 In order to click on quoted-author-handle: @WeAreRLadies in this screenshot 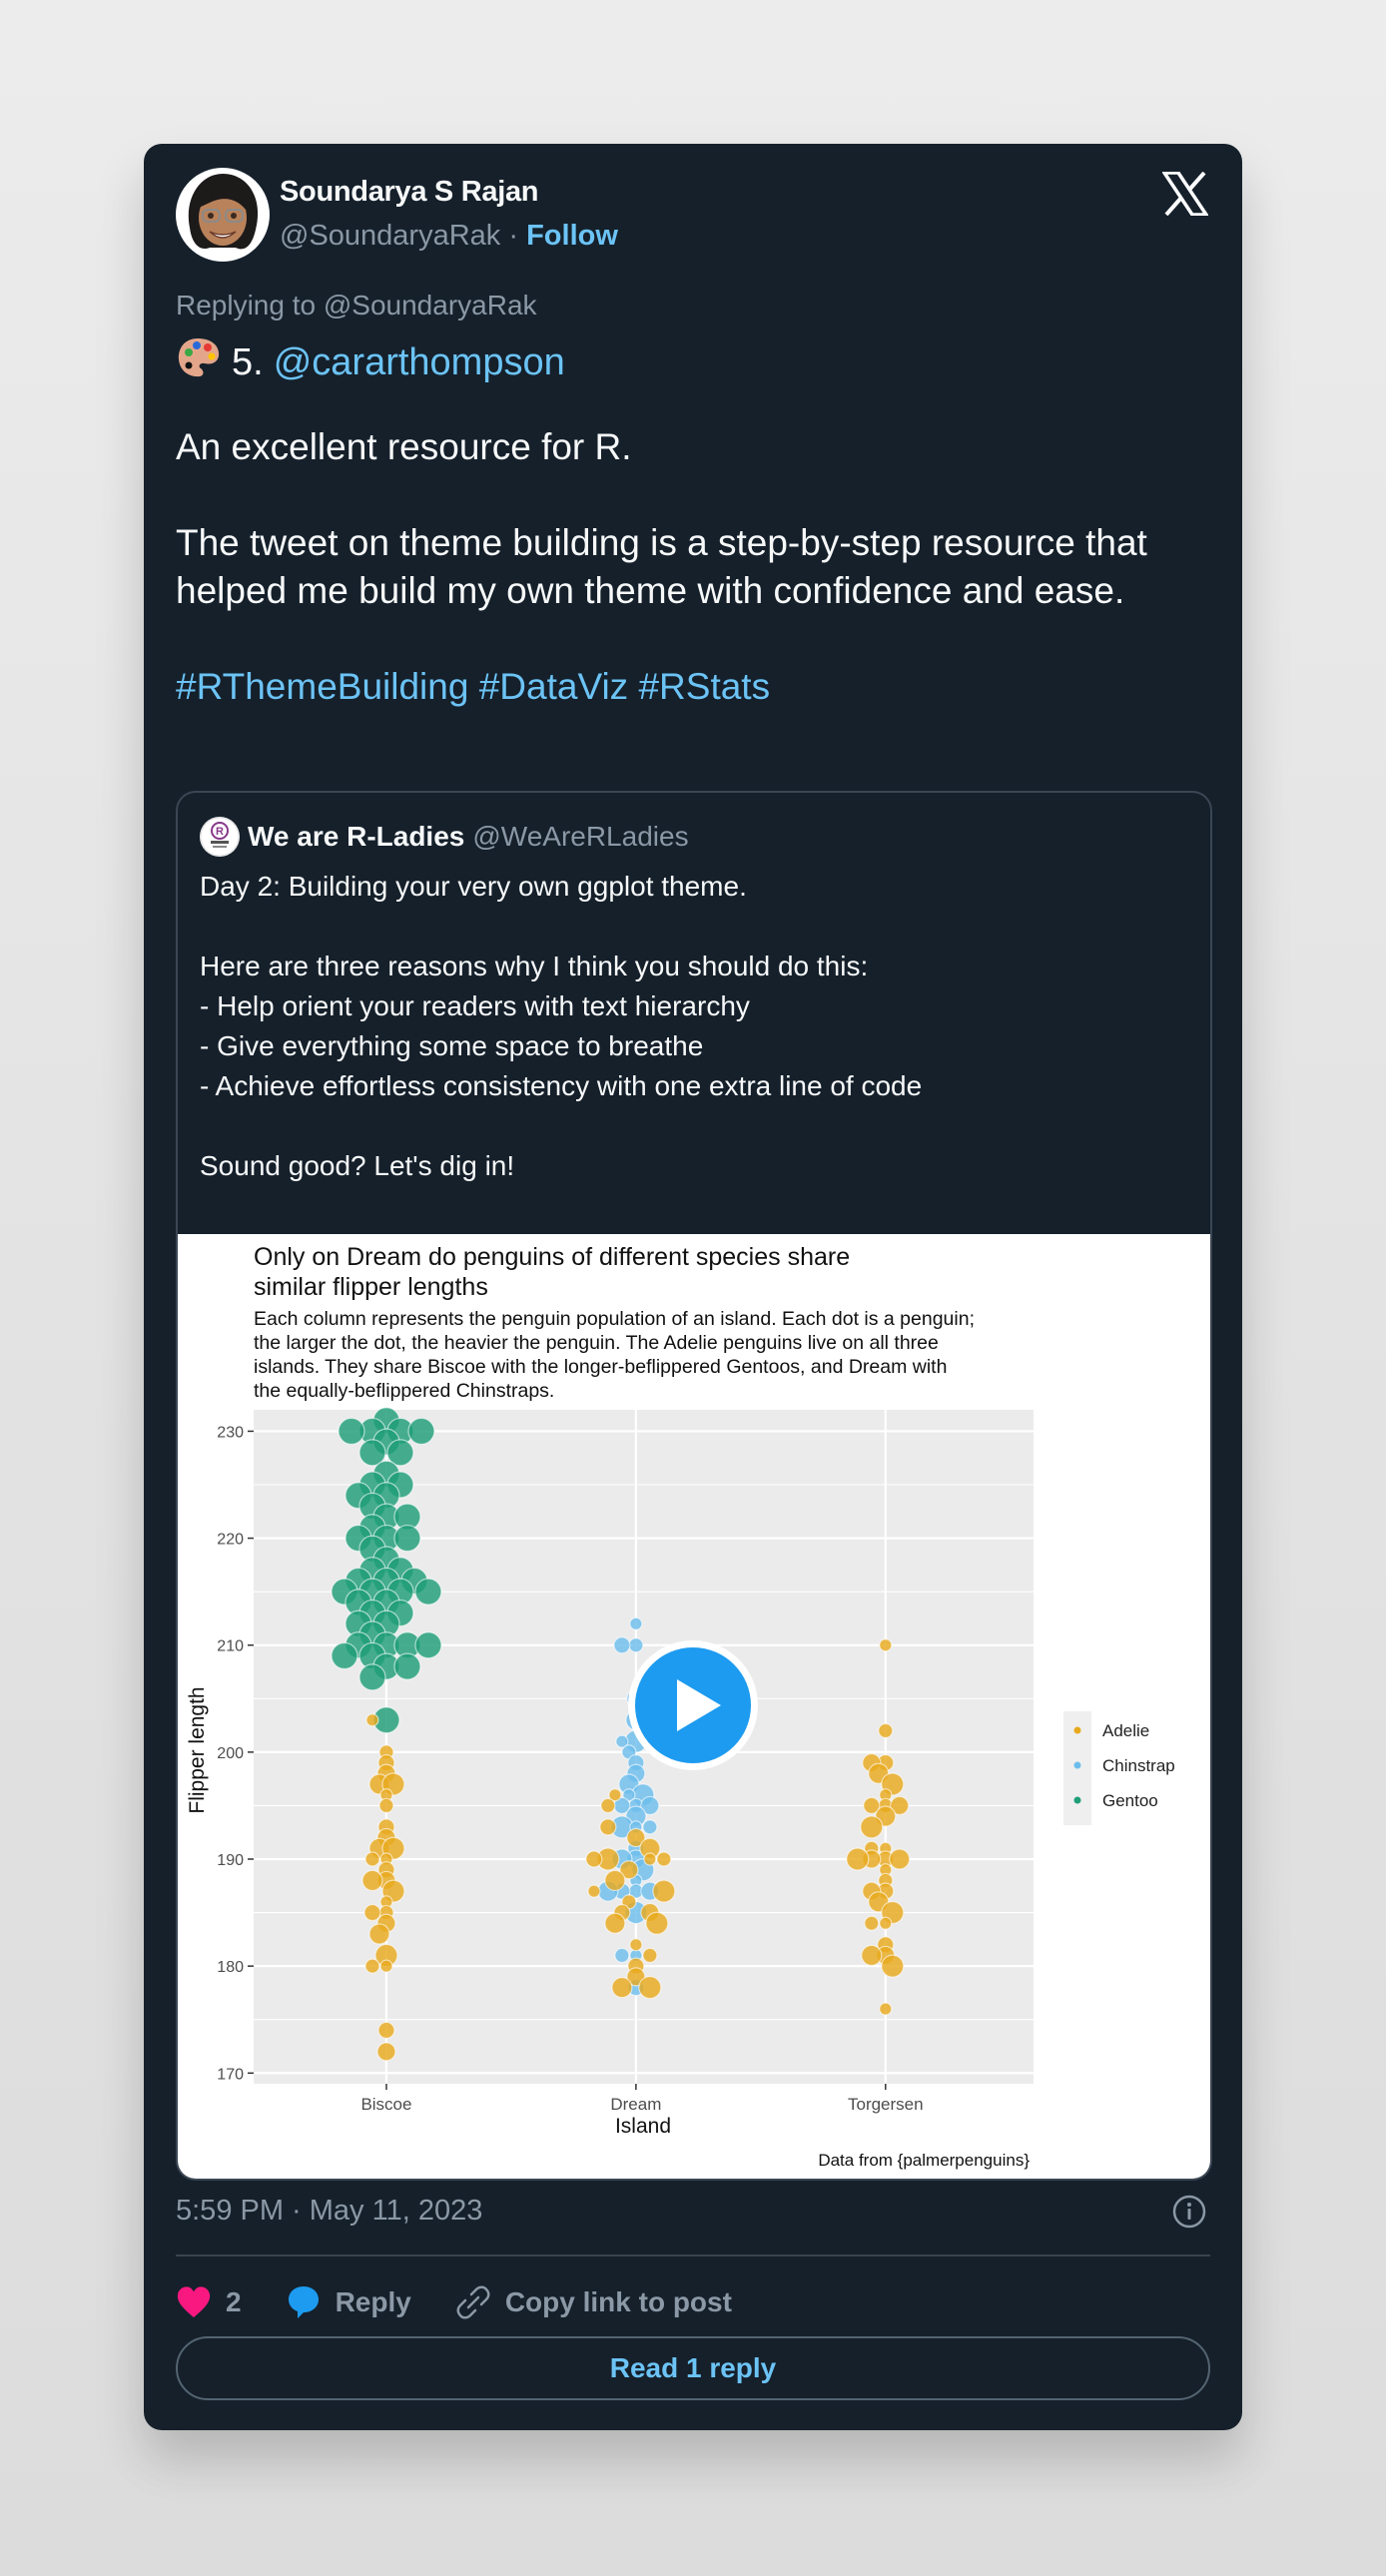, I will do `click(580, 836)`.